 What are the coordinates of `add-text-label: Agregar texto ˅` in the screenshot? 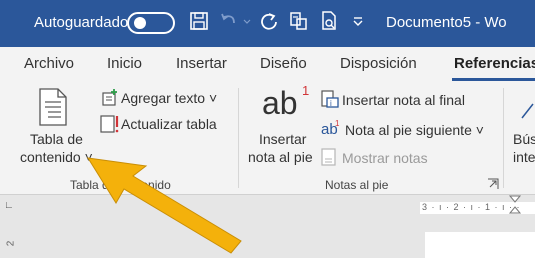 It's located at (169, 98).